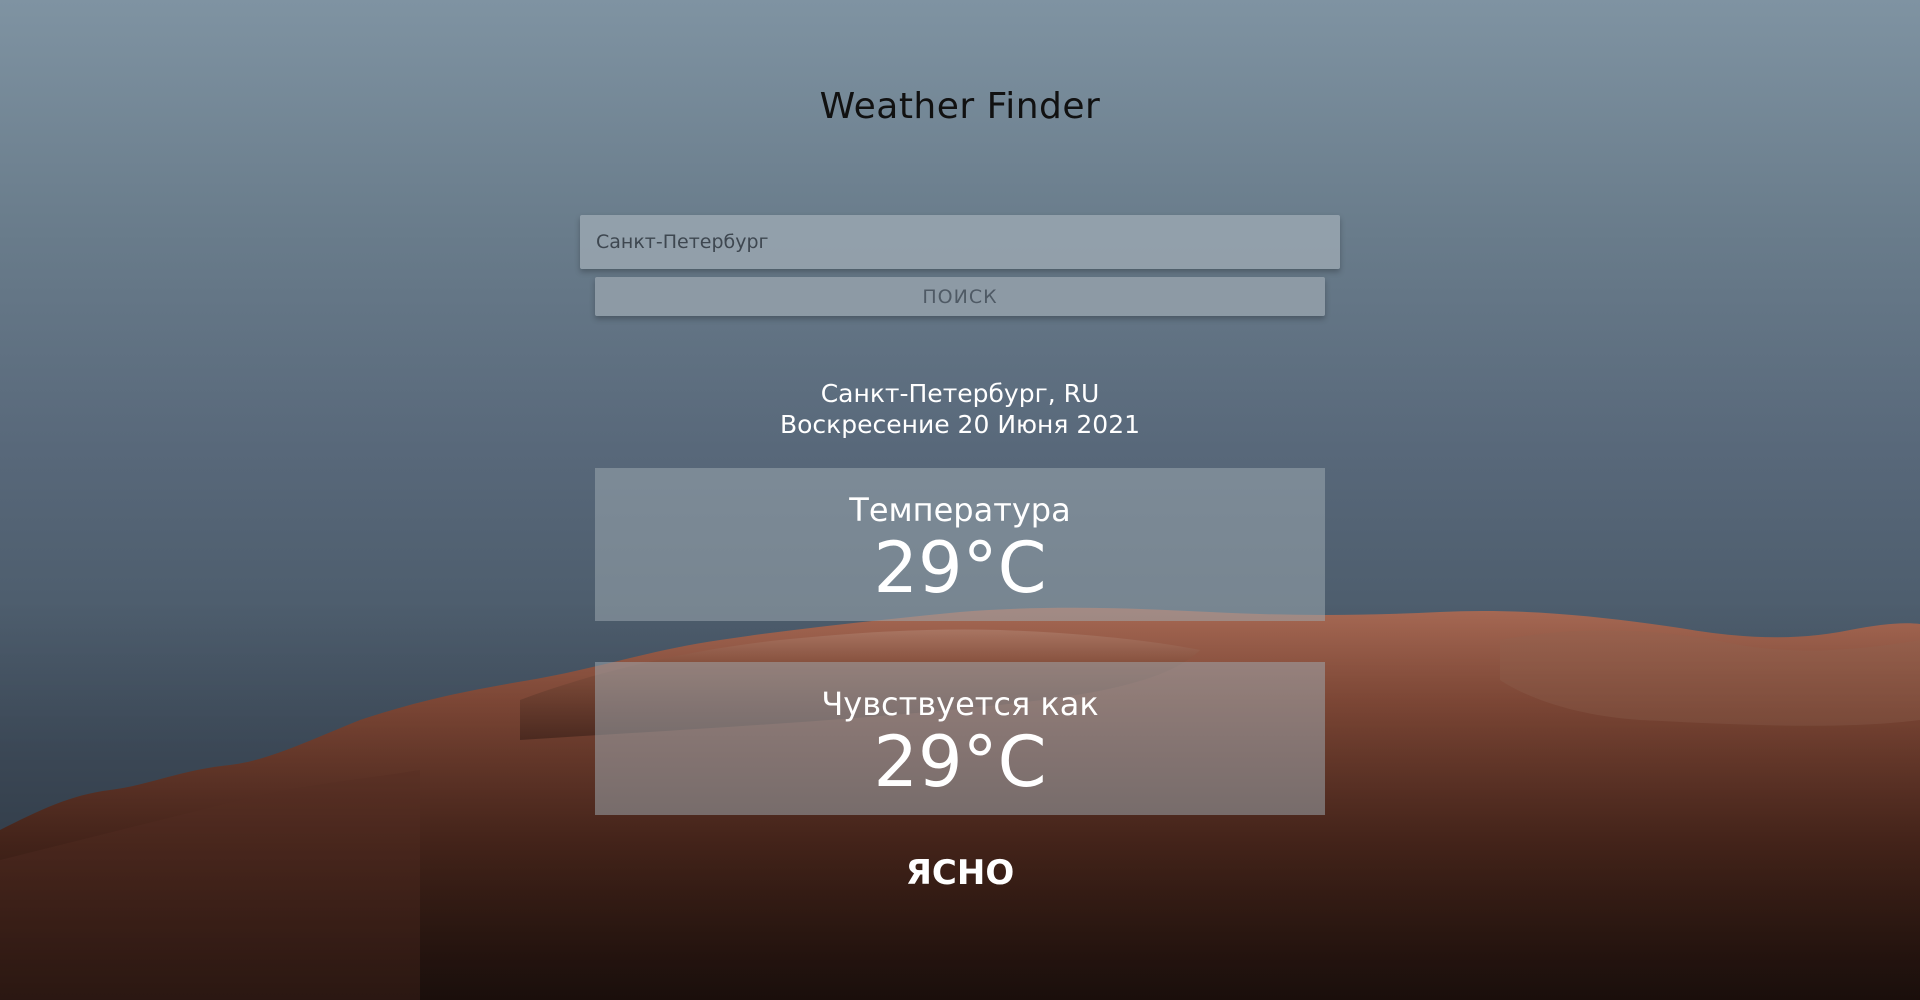 The image size is (1920, 1000). Describe the element at coordinates (960, 424) in the screenshot. I see `location-date: Воскресение 20 Июня 2021` at that location.